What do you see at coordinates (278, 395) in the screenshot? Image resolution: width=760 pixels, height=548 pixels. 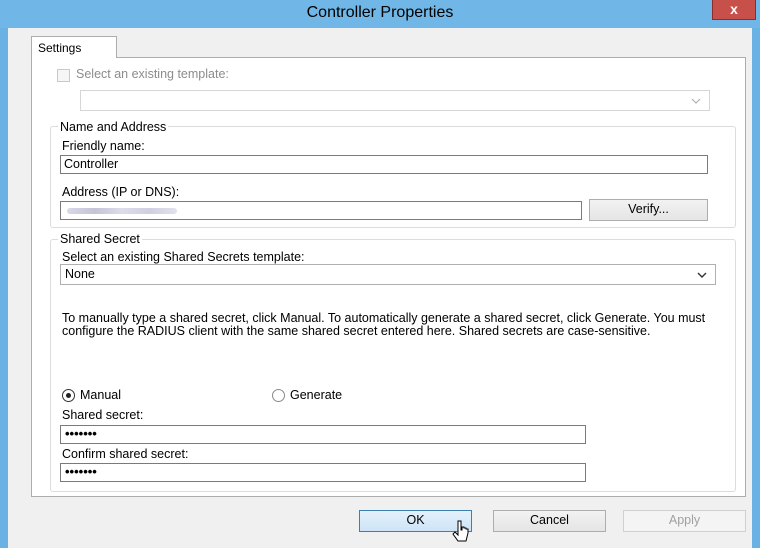 I see `generate-radio` at bounding box center [278, 395].